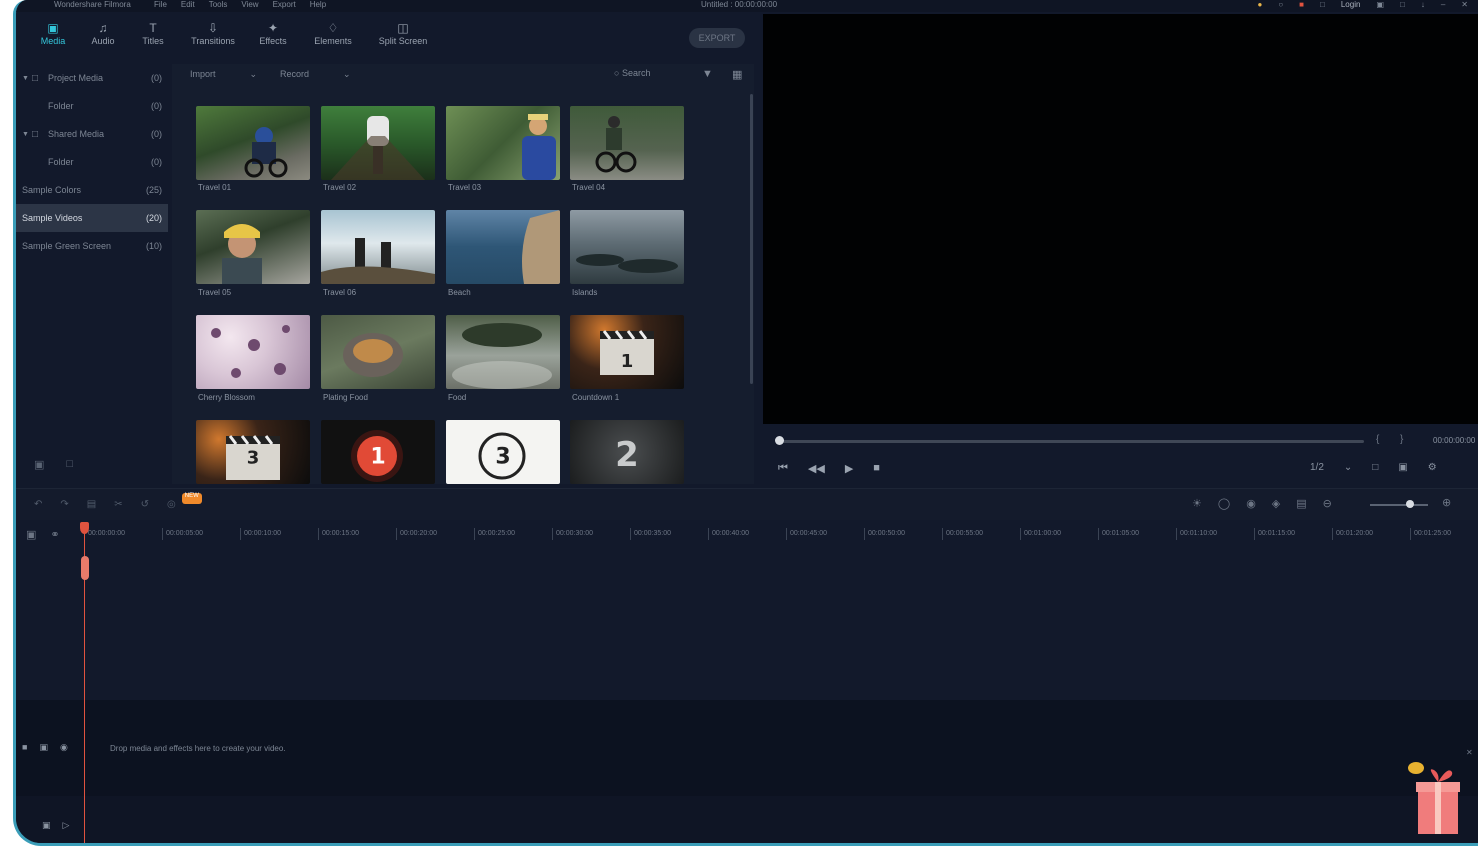 This screenshot has height=851, width=1478. What do you see at coordinates (103, 38) in the screenshot?
I see `tab-audio: ♫ Audio` at bounding box center [103, 38].